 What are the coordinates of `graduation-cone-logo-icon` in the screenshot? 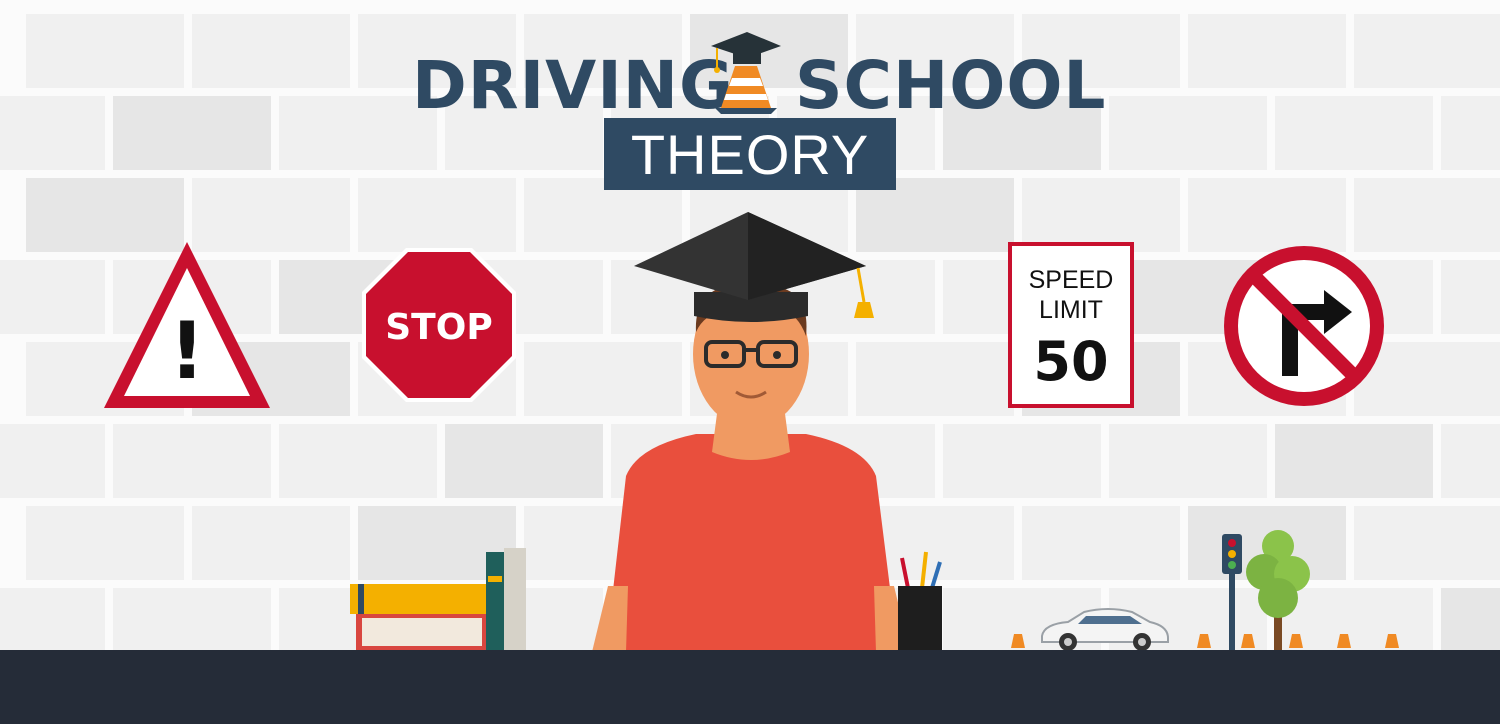 It's located at (746, 73).